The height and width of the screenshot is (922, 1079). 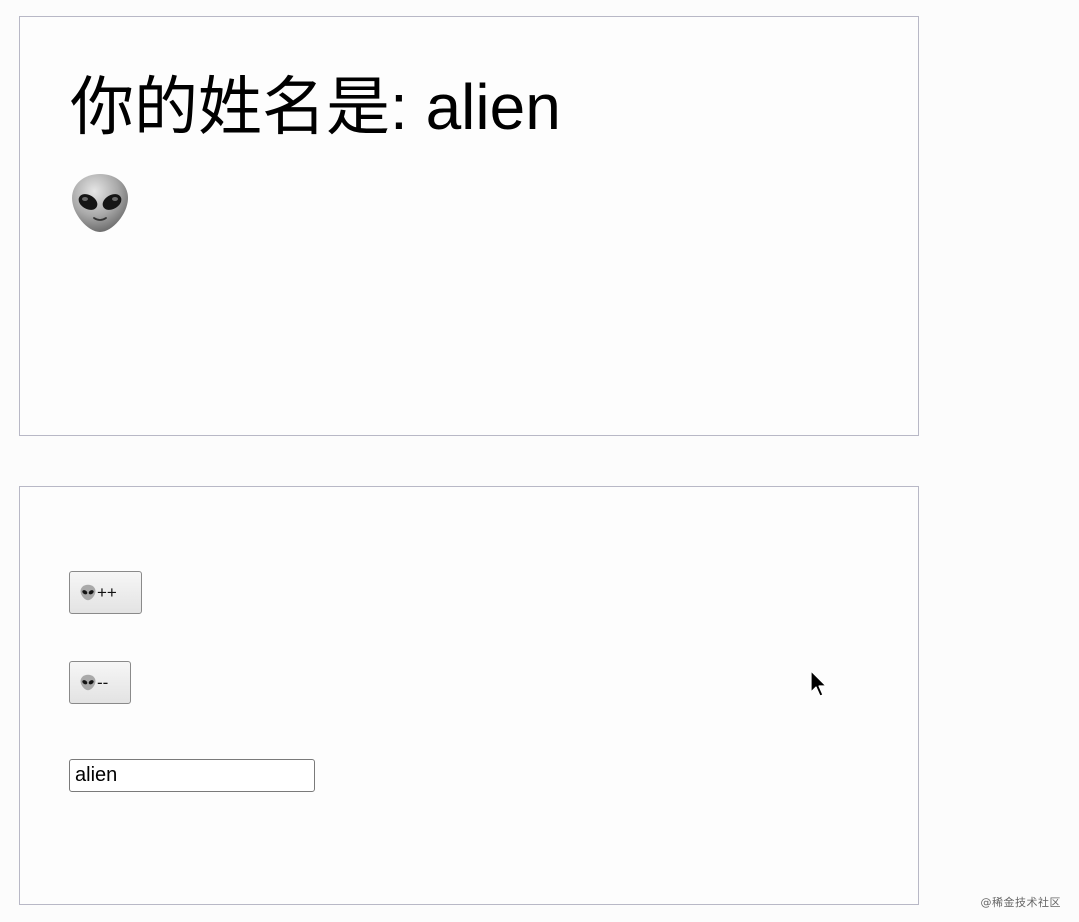 I want to click on watermark: @稀金技术社区, so click(x=1020, y=902).